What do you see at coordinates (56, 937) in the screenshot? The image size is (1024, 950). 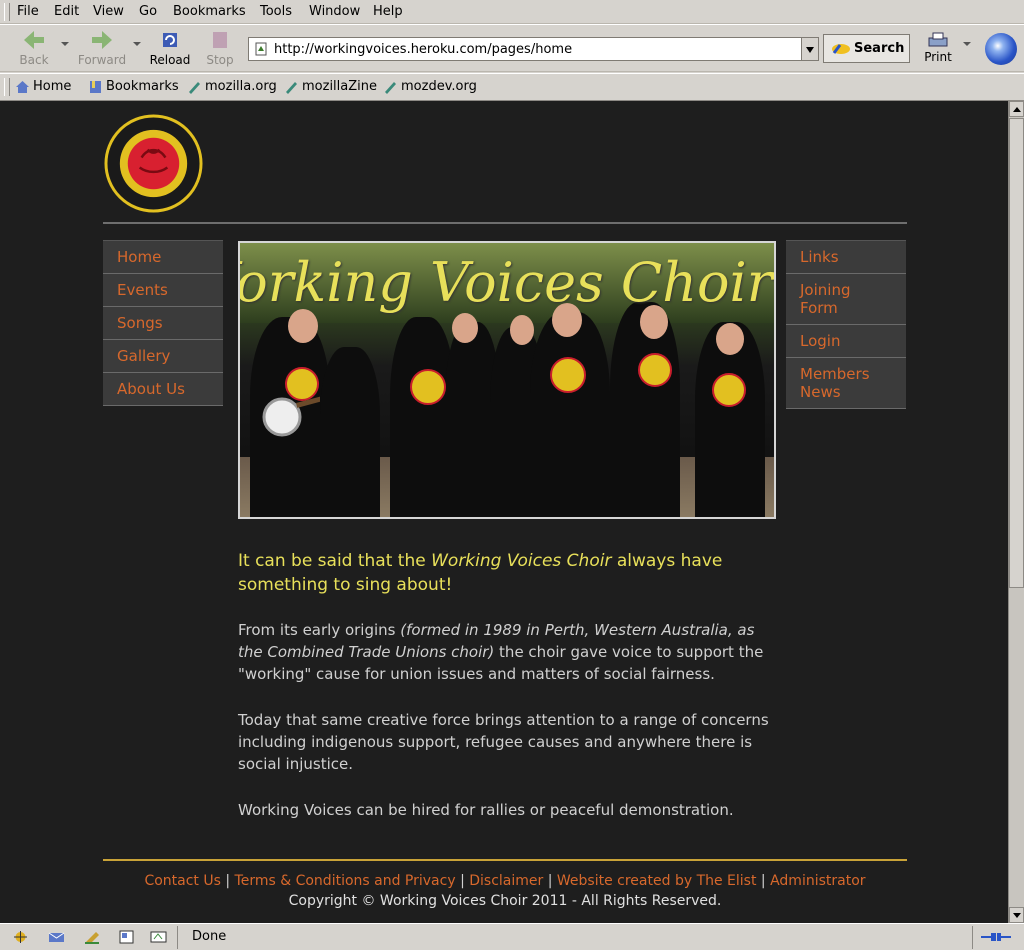 I see `mail-icon` at bounding box center [56, 937].